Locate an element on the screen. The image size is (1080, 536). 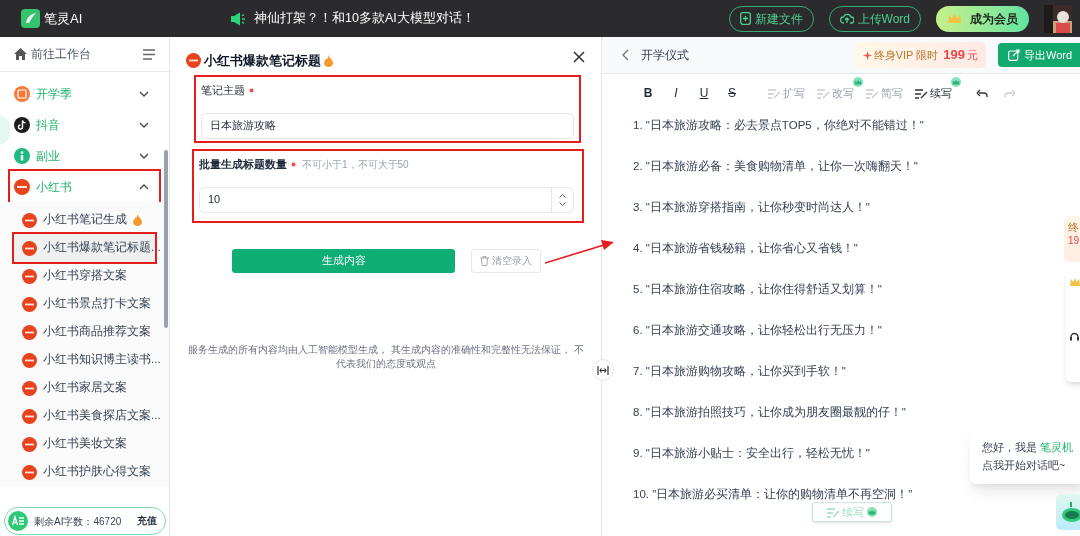
tool-item: 小红书笔记生成 is located at coordinates (84, 220).